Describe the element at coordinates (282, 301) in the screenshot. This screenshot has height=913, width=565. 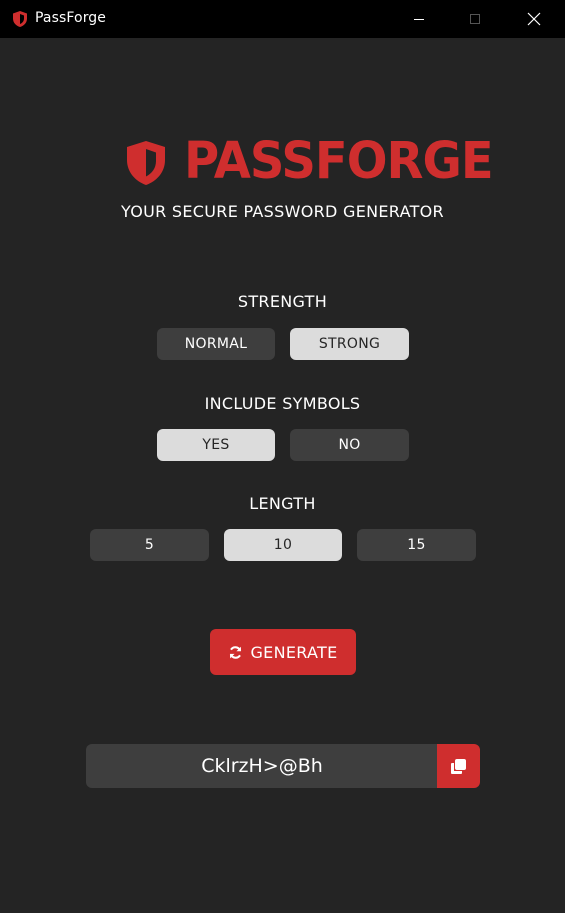
I see `strength-title: STRENGTH` at that location.